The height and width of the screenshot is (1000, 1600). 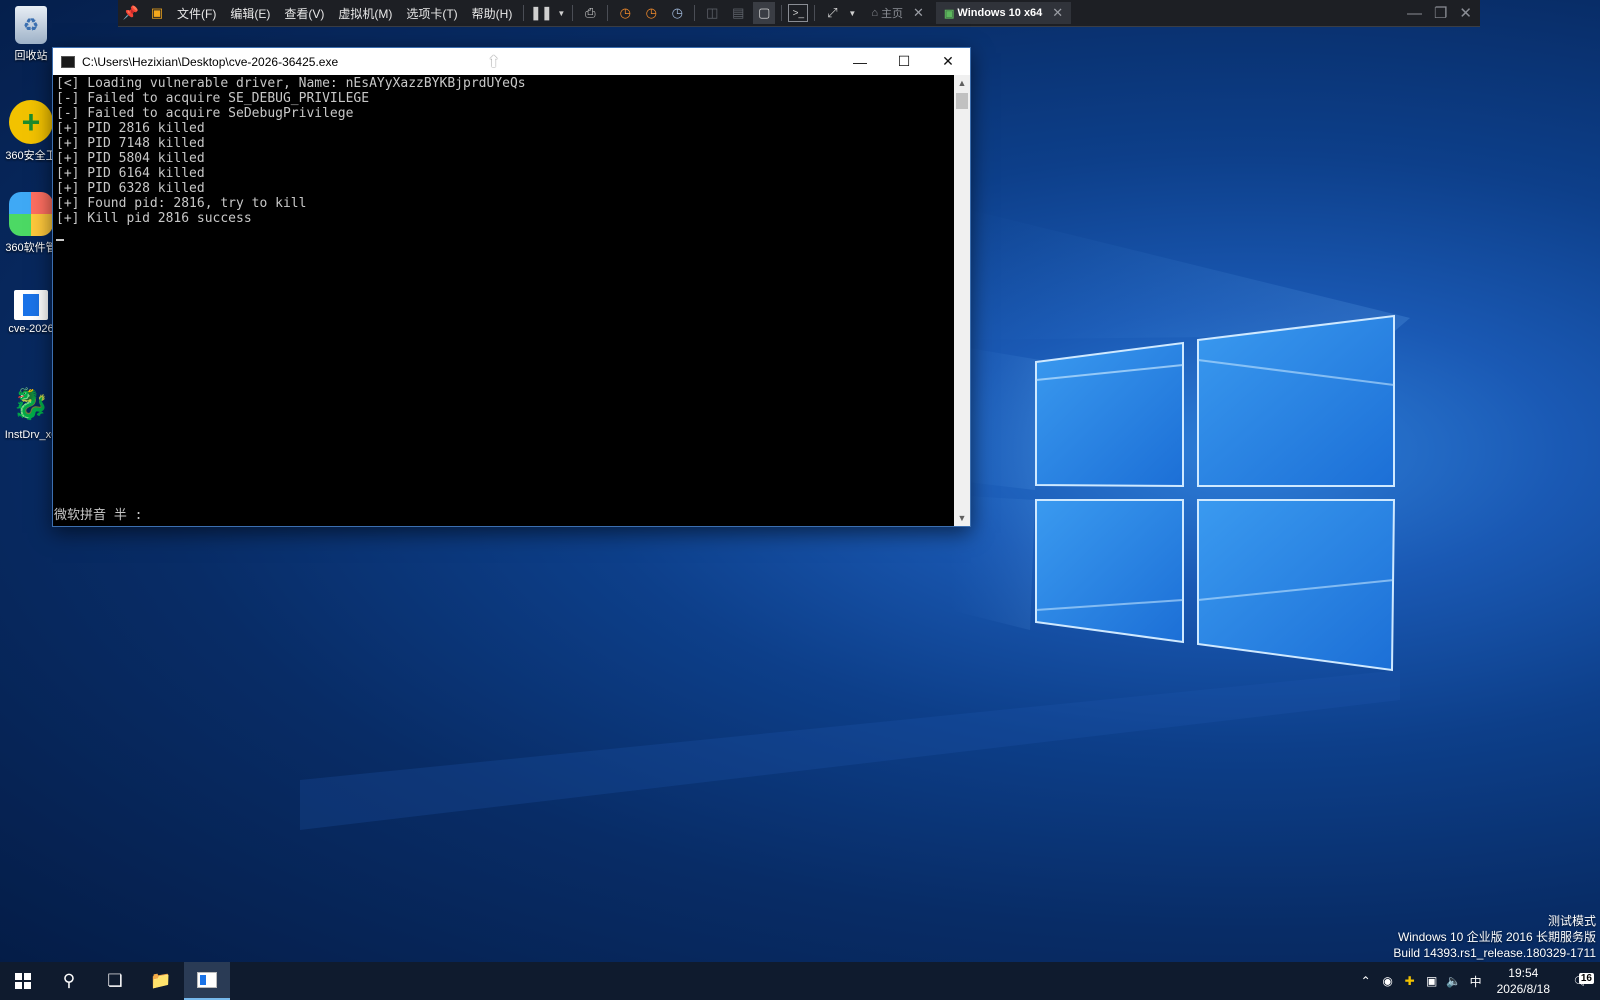 What do you see at coordinates (1586, 978) in the screenshot?
I see `notification-badge: 16` at bounding box center [1586, 978].